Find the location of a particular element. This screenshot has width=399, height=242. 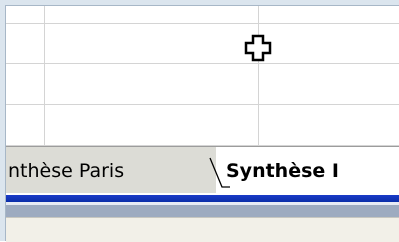

sheet-tab-label-active: Synthèse I is located at coordinates (282, 171).